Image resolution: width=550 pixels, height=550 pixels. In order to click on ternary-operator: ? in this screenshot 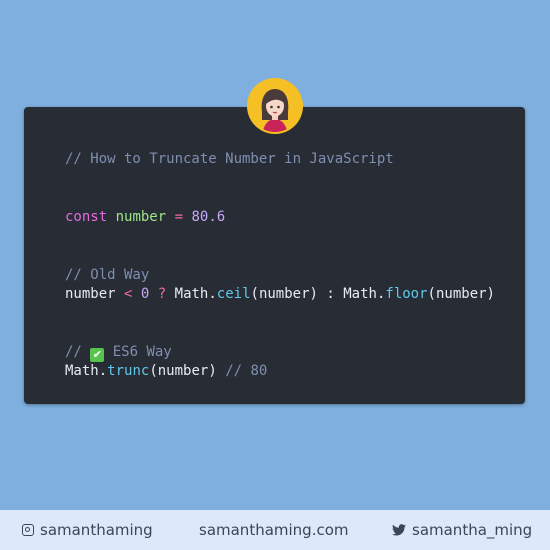, I will do `click(162, 294)`.